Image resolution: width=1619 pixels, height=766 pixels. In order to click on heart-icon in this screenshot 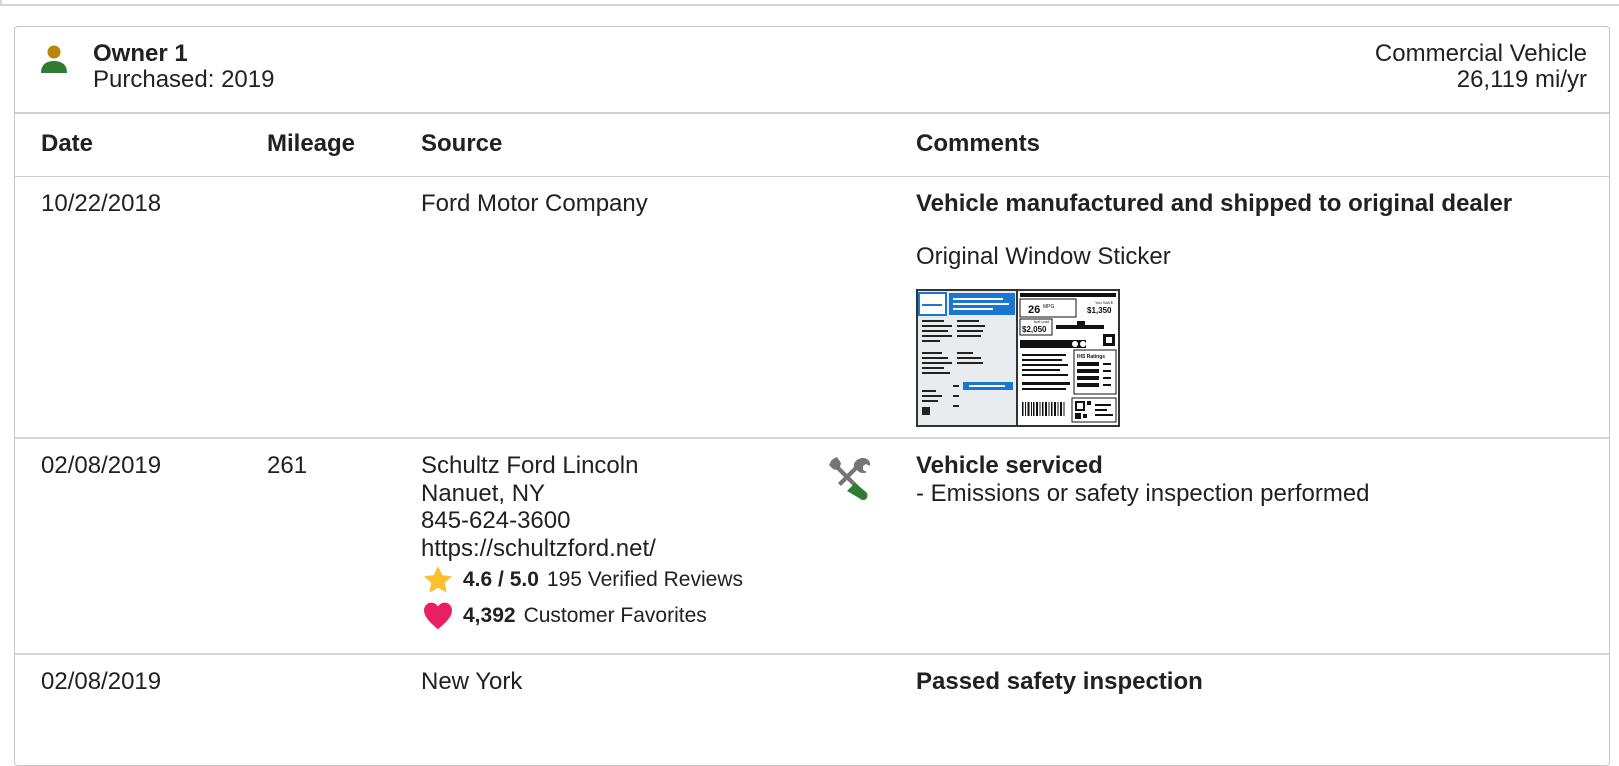, I will do `click(438, 616)`.